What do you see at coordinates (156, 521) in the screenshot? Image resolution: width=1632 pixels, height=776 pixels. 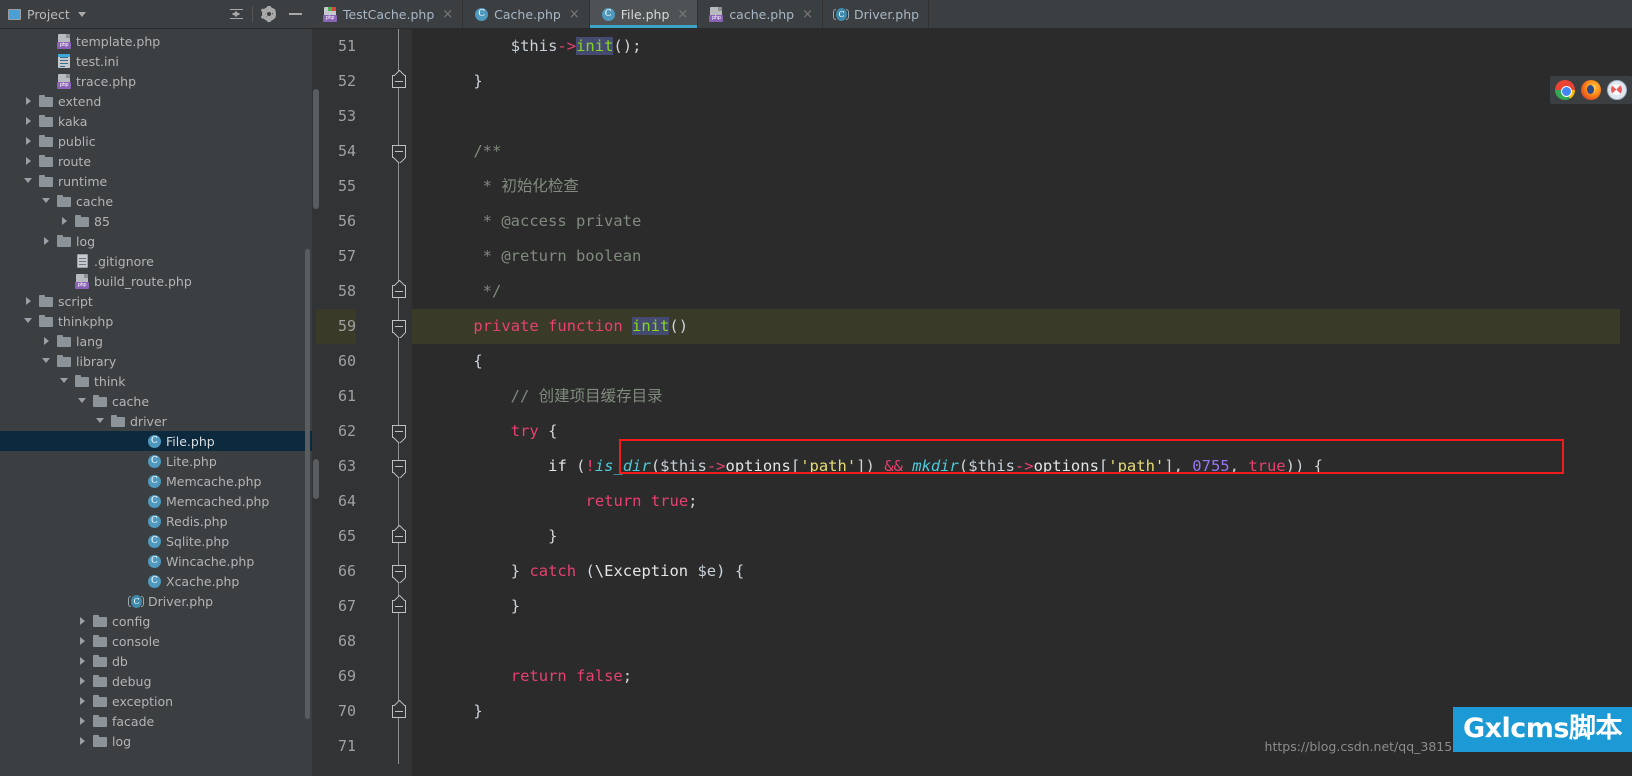 I see `tree-item-redis-php: C Redis.php` at bounding box center [156, 521].